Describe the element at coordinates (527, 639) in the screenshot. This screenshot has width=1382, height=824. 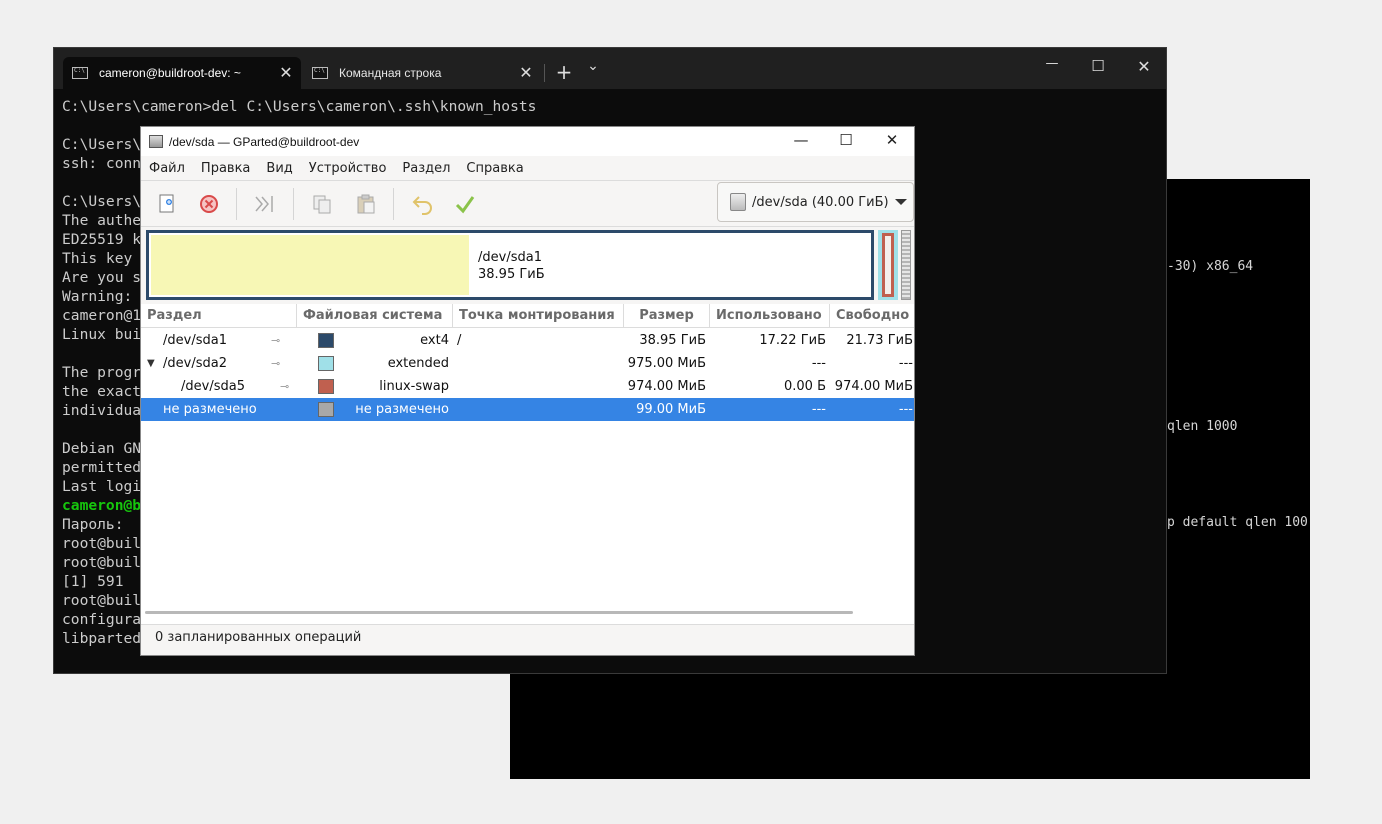
I see `status-bar: 0 запланированных операций` at that location.